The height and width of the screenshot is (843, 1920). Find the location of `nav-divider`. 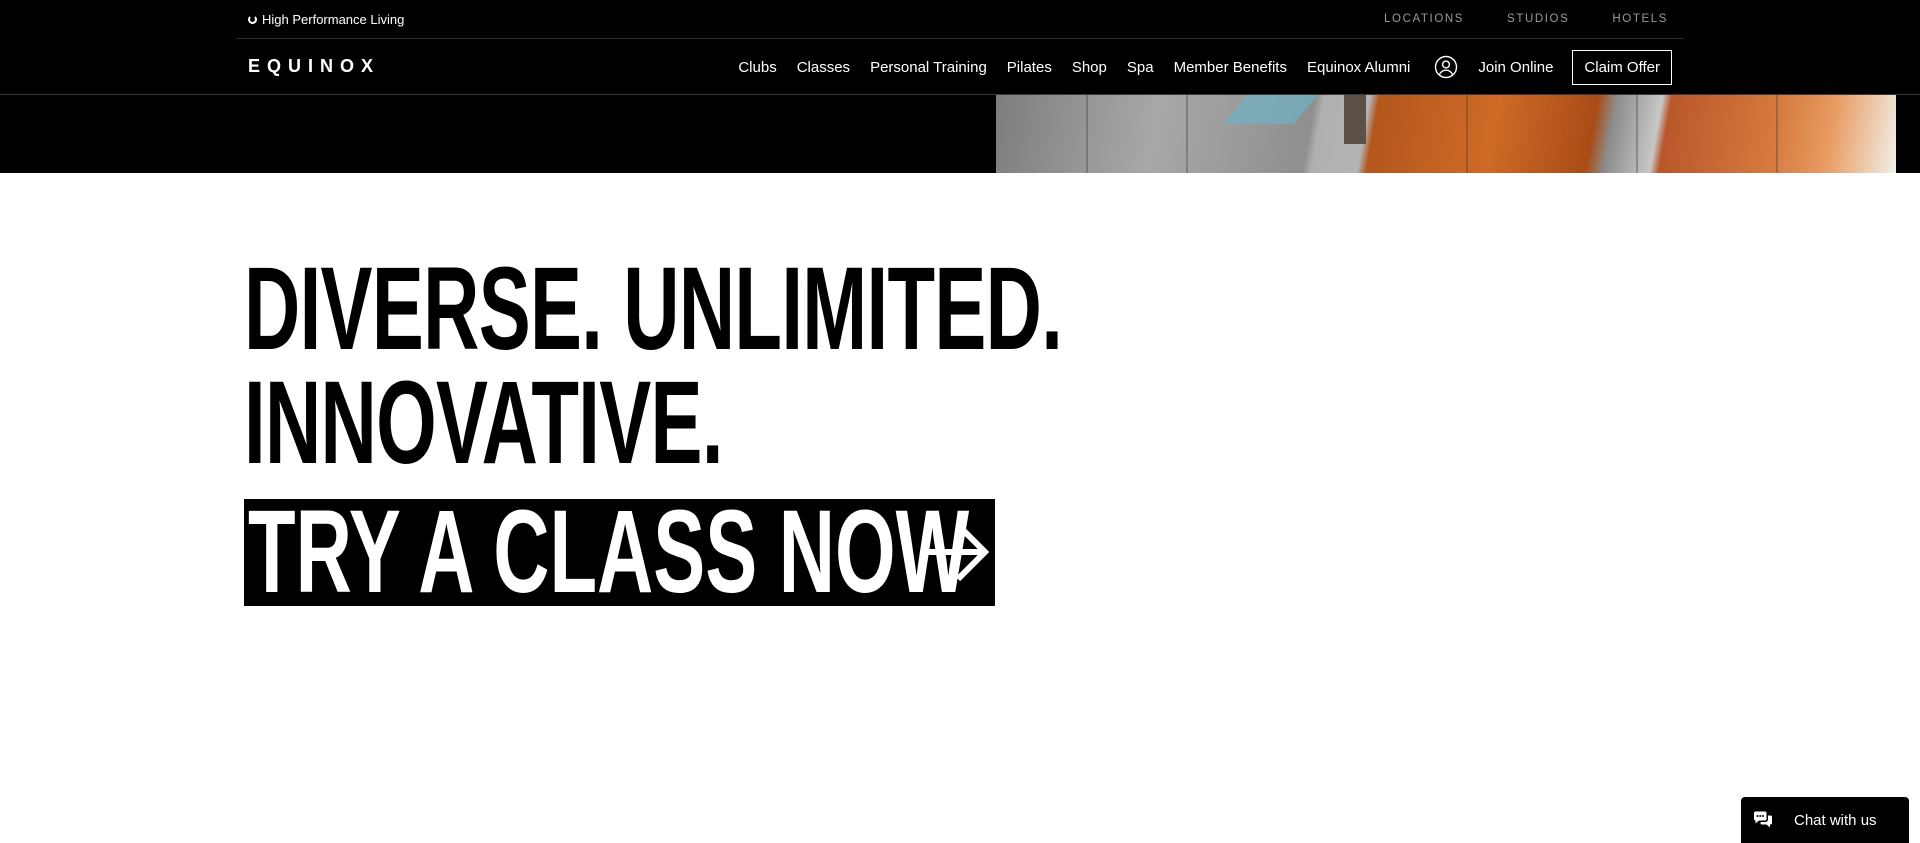

nav-divider is located at coordinates (960, 94).